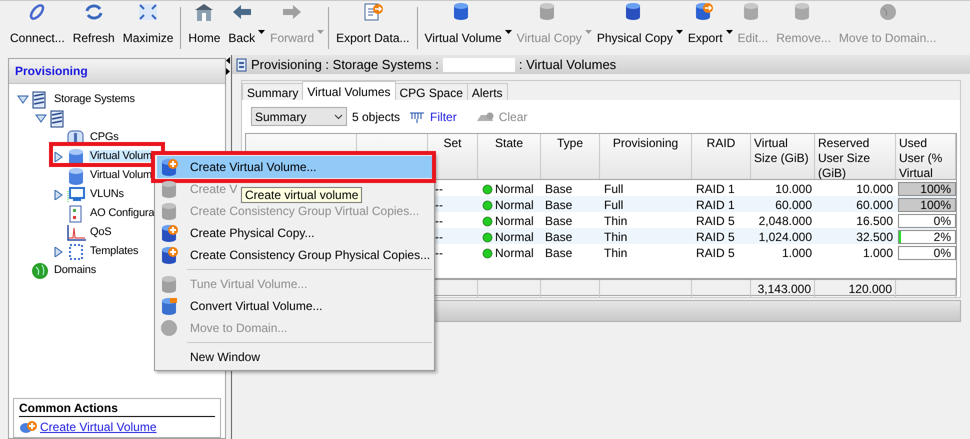 The image size is (970, 439). Describe the element at coordinates (51, 71) in the screenshot. I see `panel-title: Provisioning` at that location.